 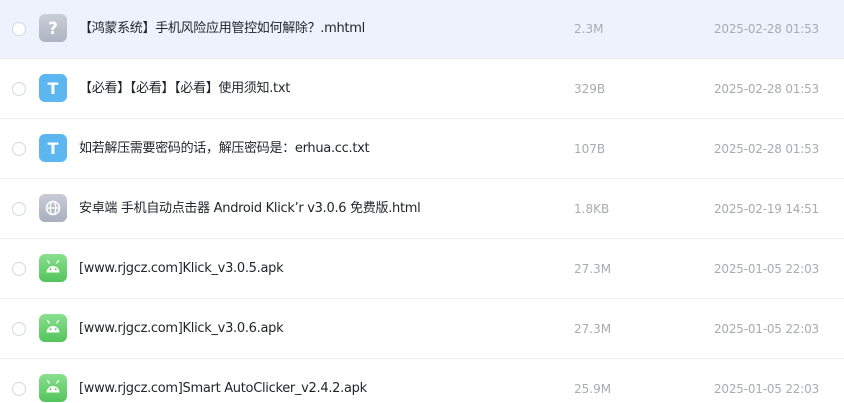 What do you see at coordinates (590, 149) in the screenshot?
I see `file-size: 107B` at bounding box center [590, 149].